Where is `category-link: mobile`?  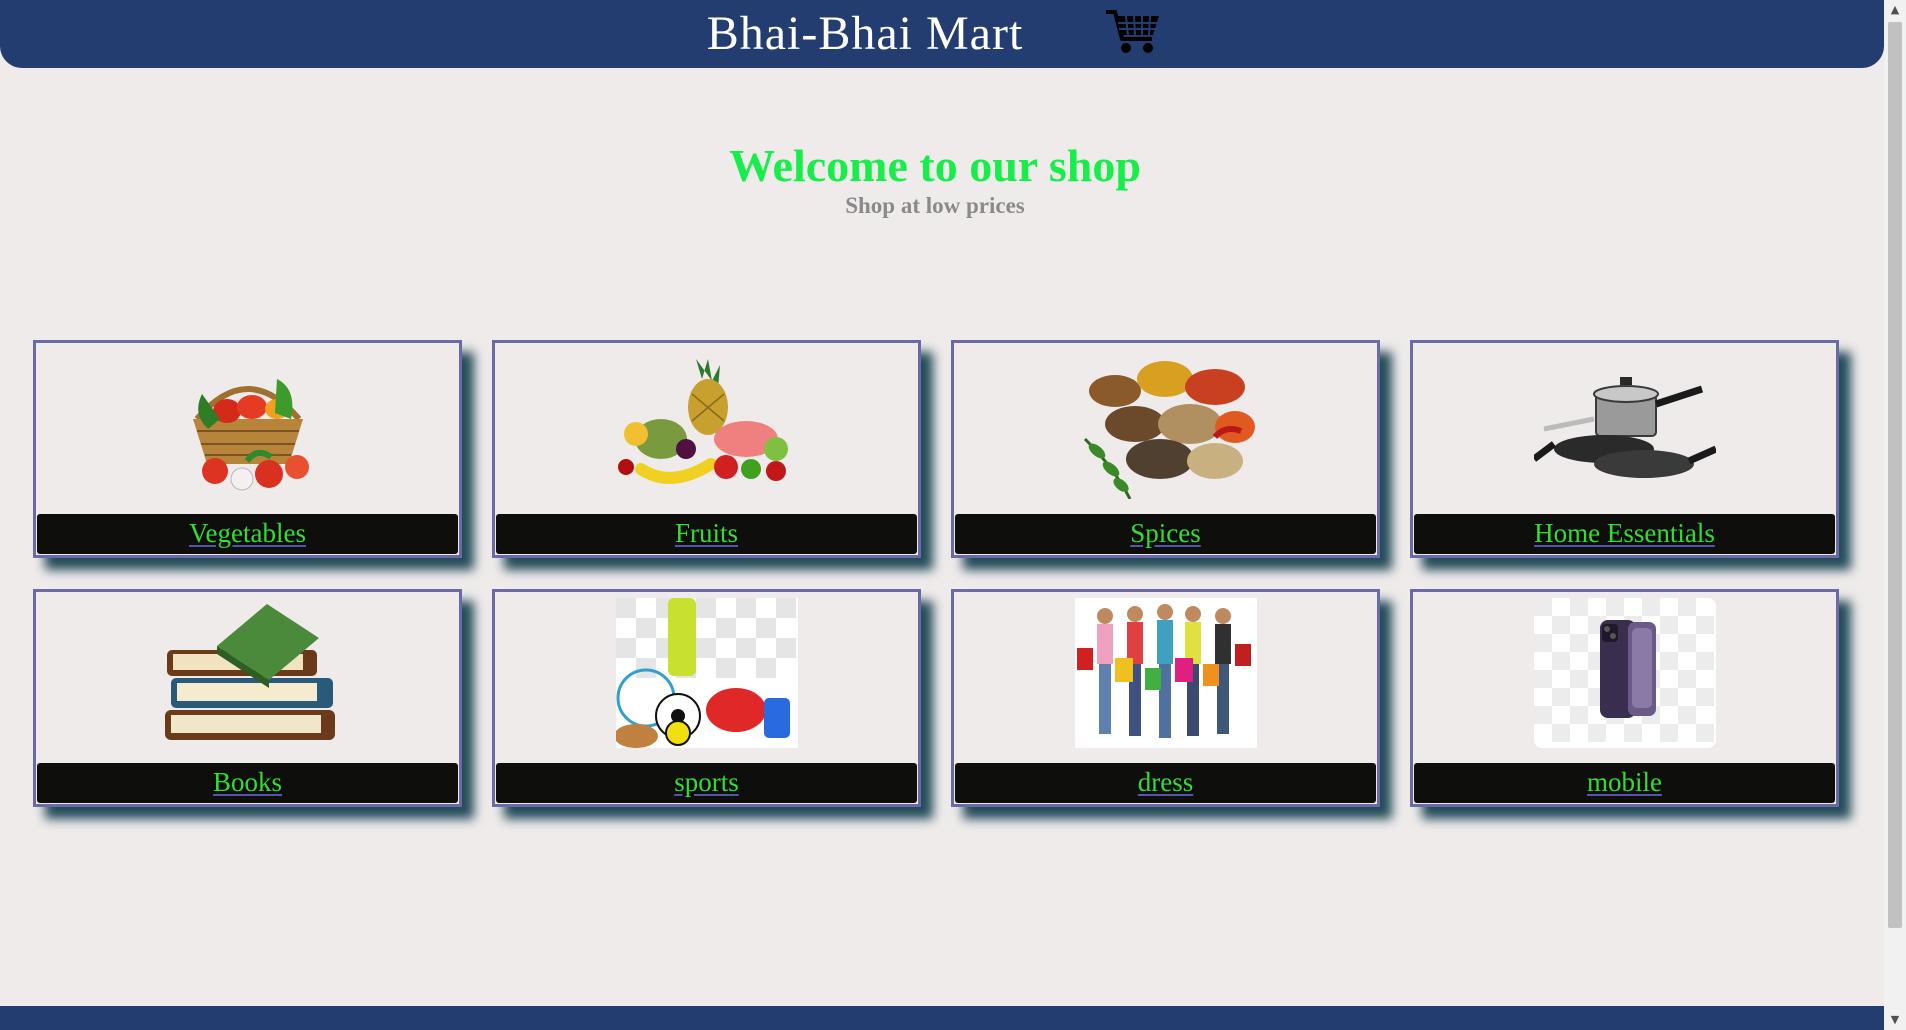
category-link: mobile is located at coordinates (1624, 782).